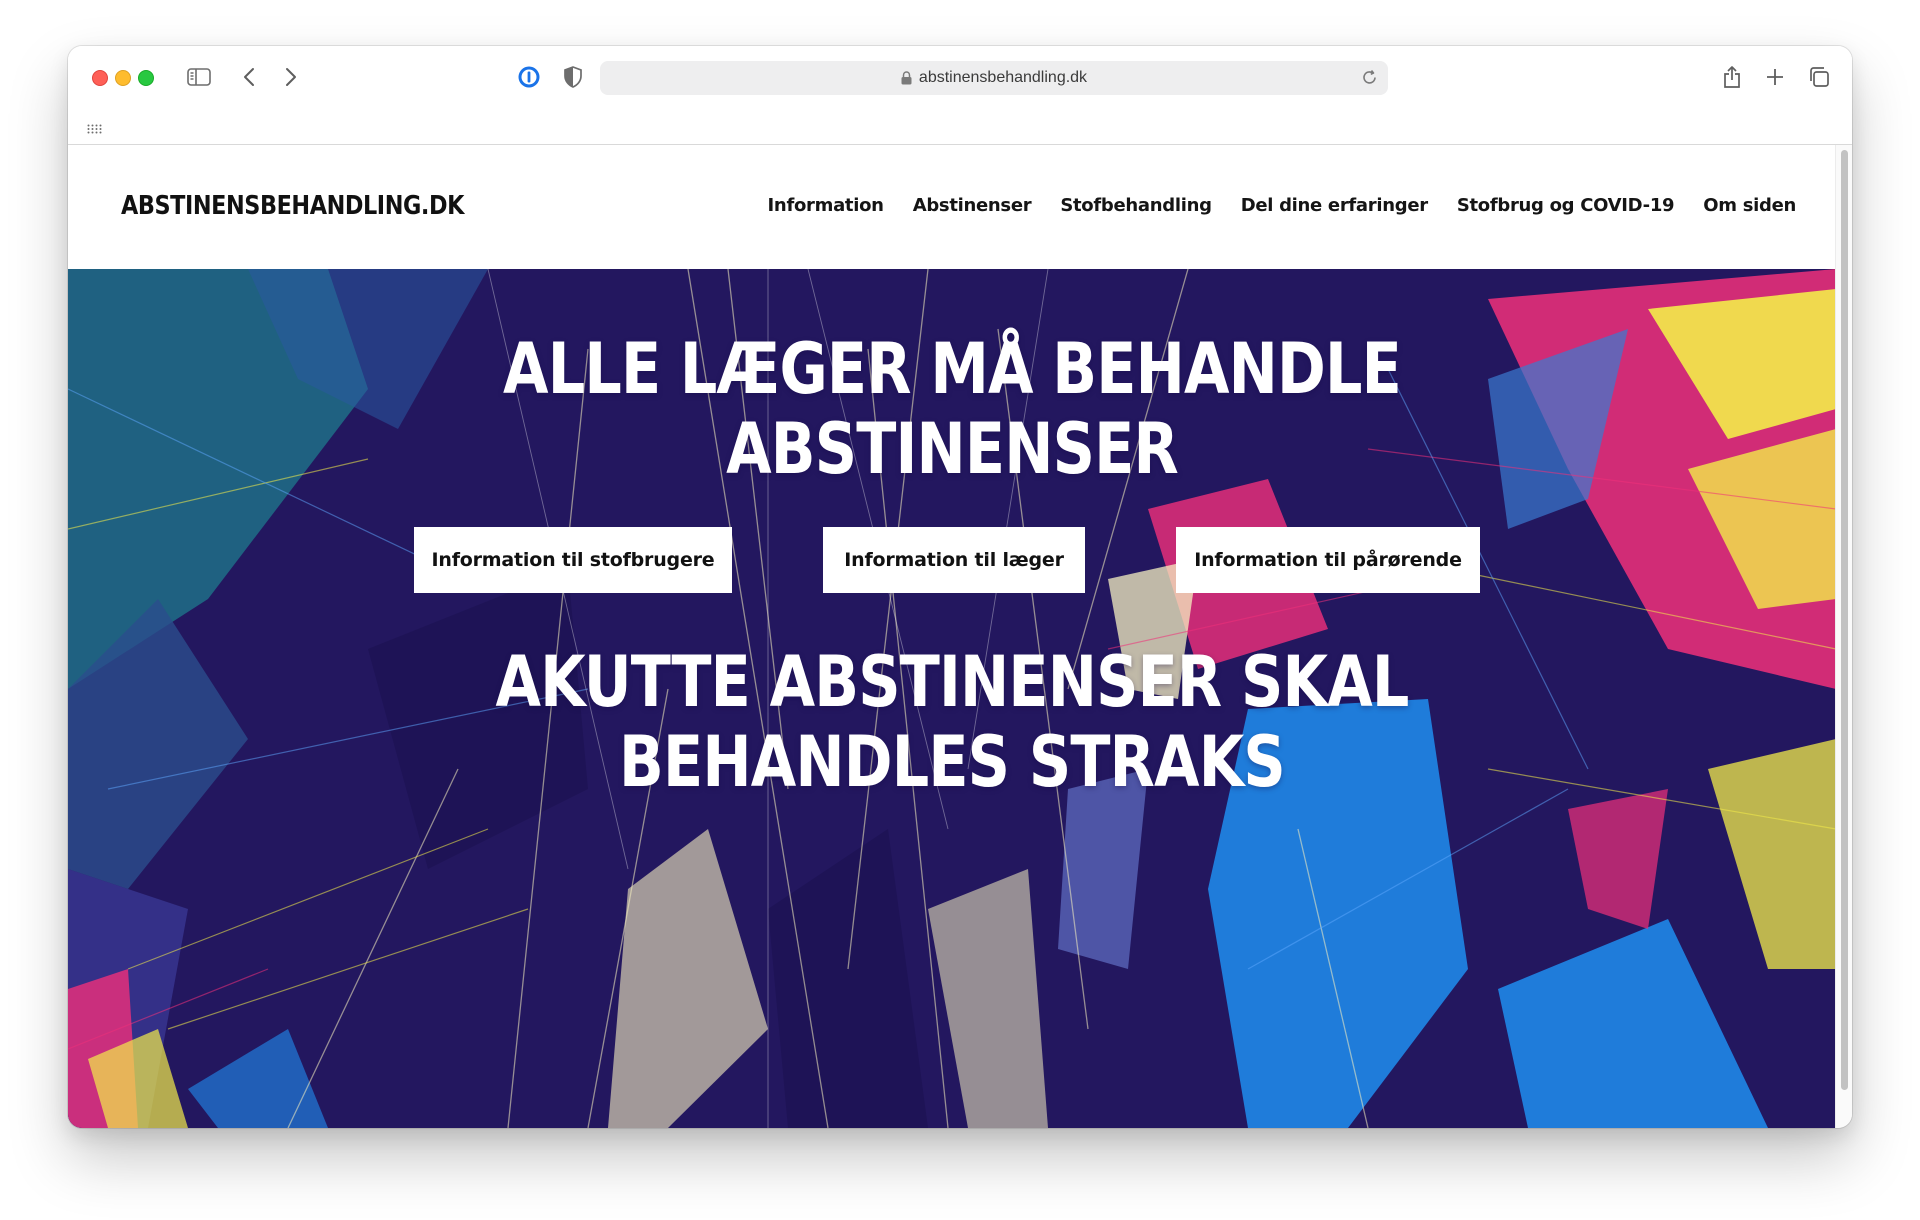 Image resolution: width=1920 pixels, height=1220 pixels. I want to click on nav-link-om-siden: Om siden, so click(1749, 205).